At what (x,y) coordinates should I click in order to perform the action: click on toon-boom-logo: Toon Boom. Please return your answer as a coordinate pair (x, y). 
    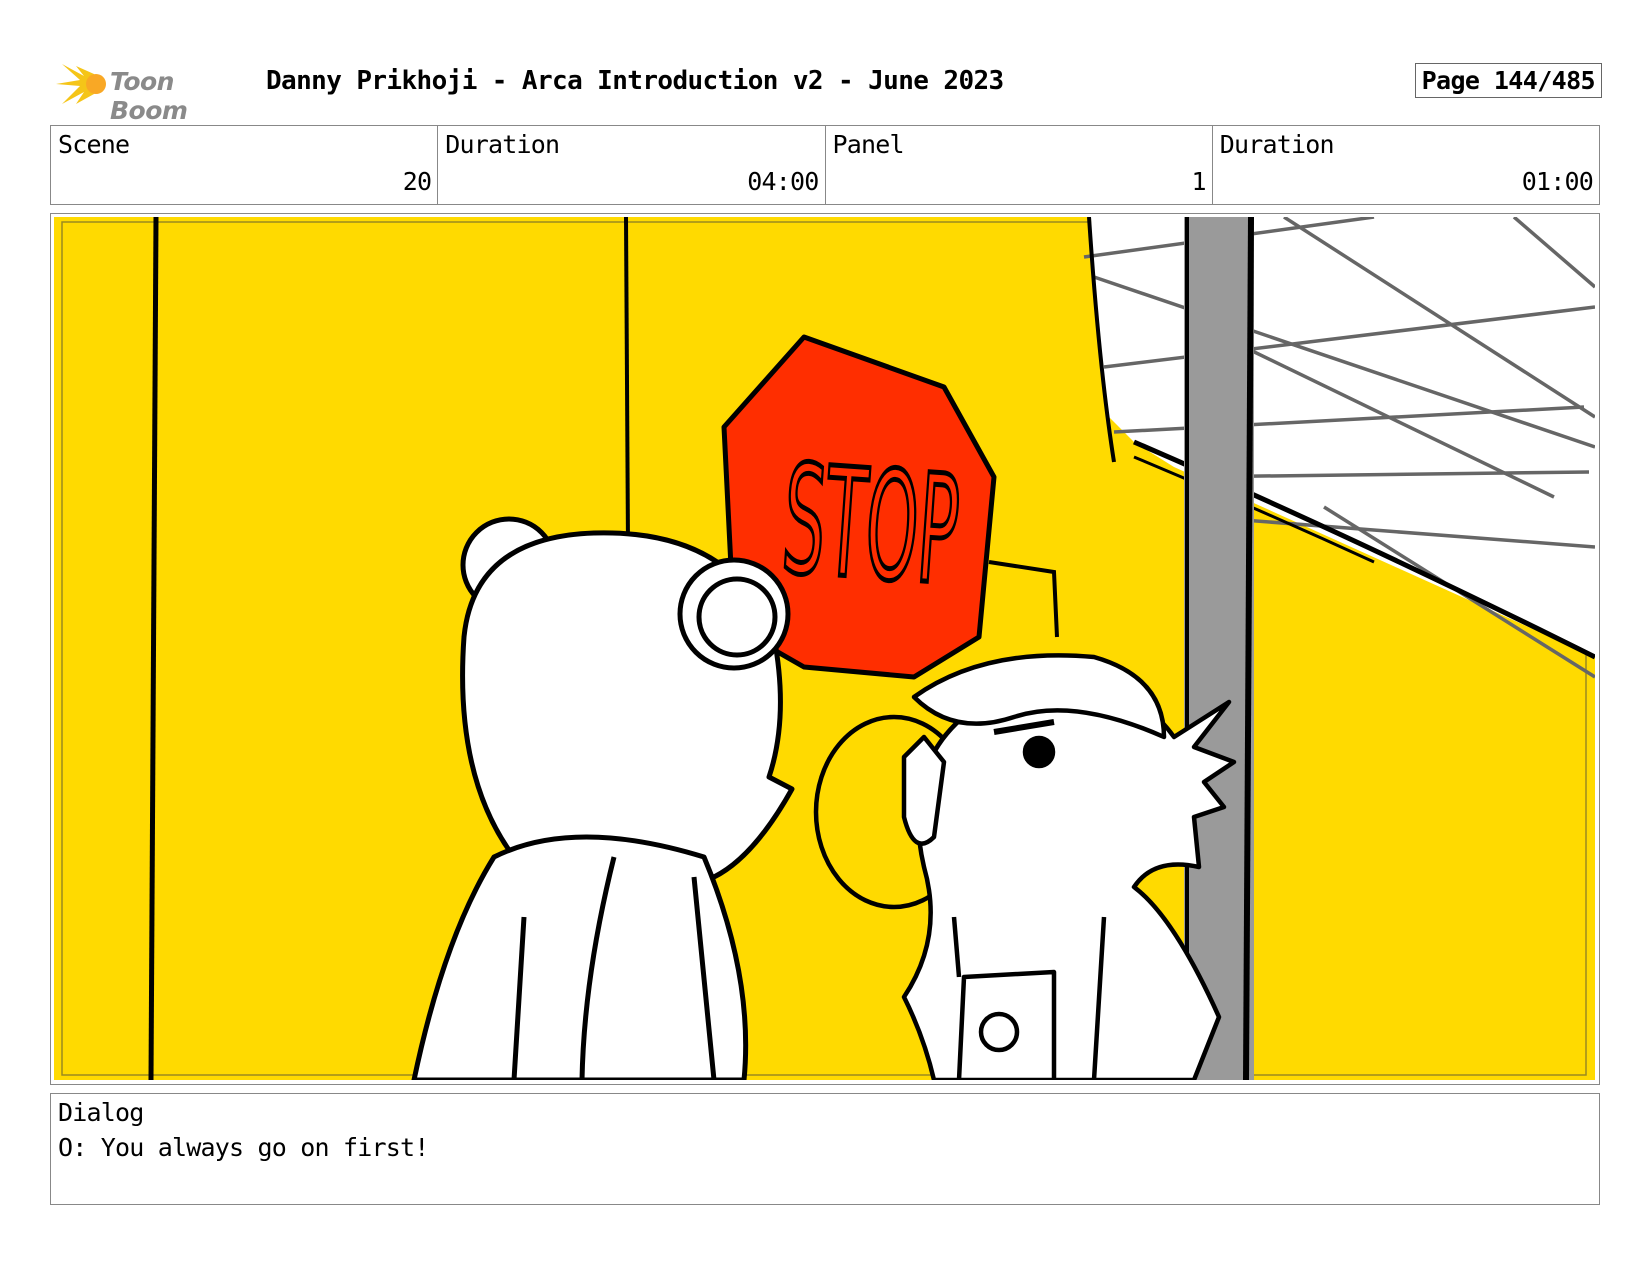
    Looking at the image, I should click on (154, 91).